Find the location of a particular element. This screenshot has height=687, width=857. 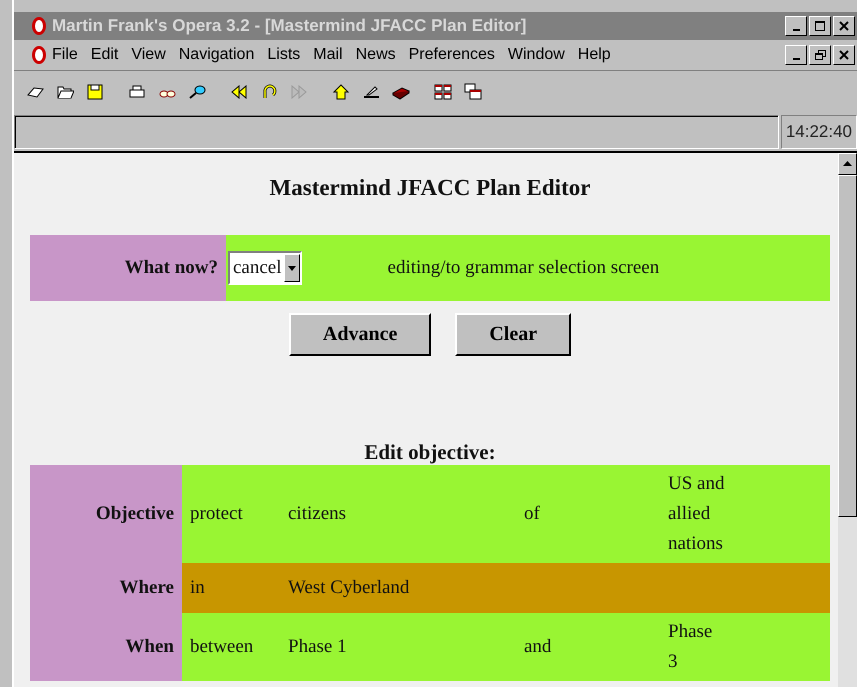

menu-item: Navigation is located at coordinates (216, 55).